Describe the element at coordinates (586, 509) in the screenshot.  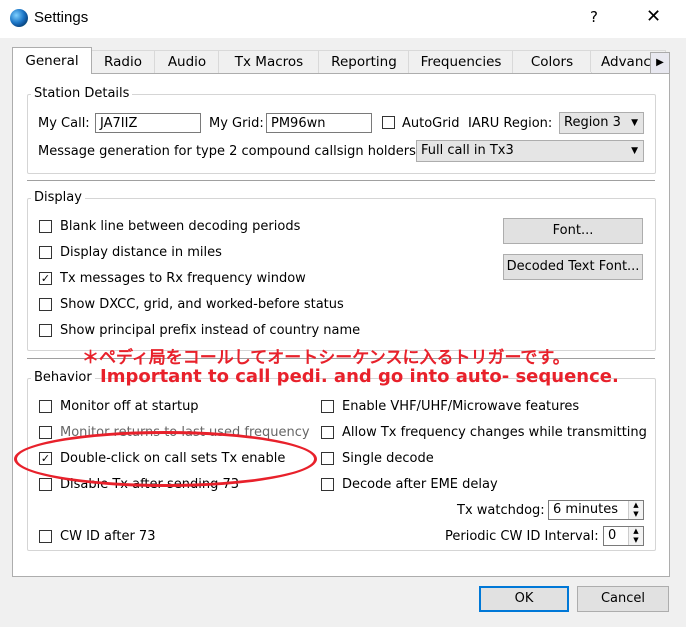
I see `tx-watchdog-value: 6 minutes` at that location.